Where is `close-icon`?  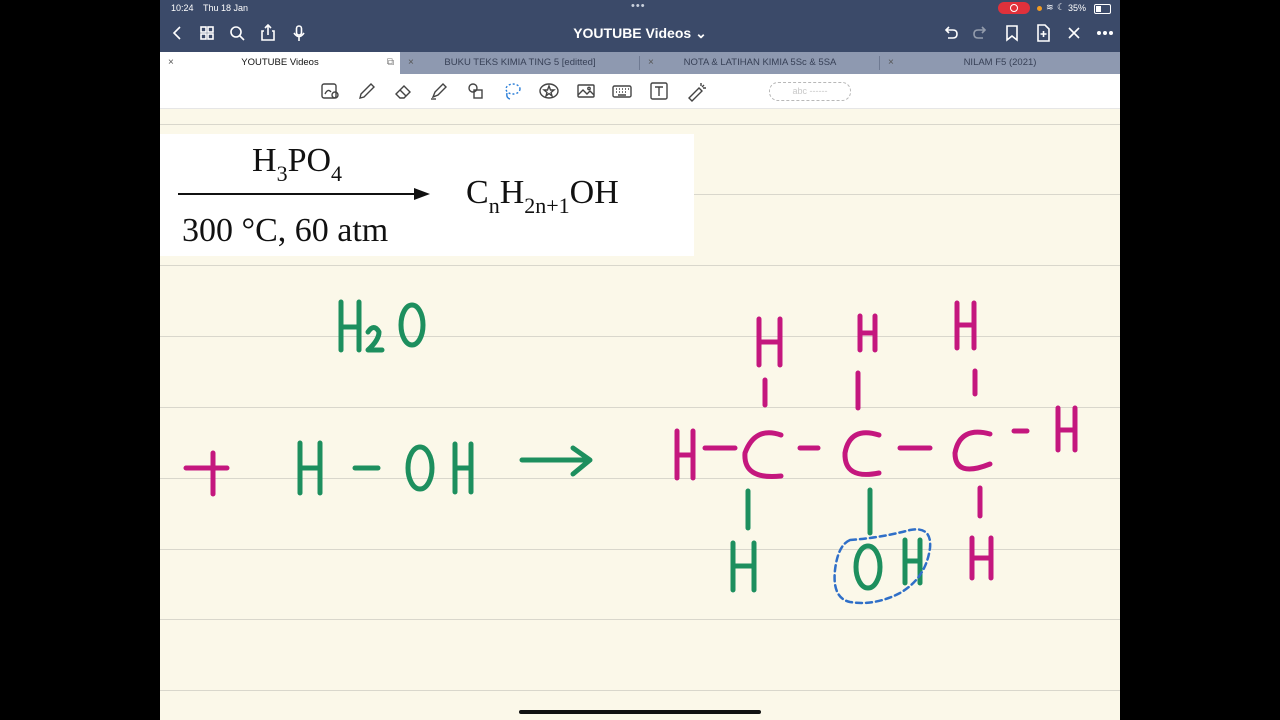 close-icon is located at coordinates (1074, 33).